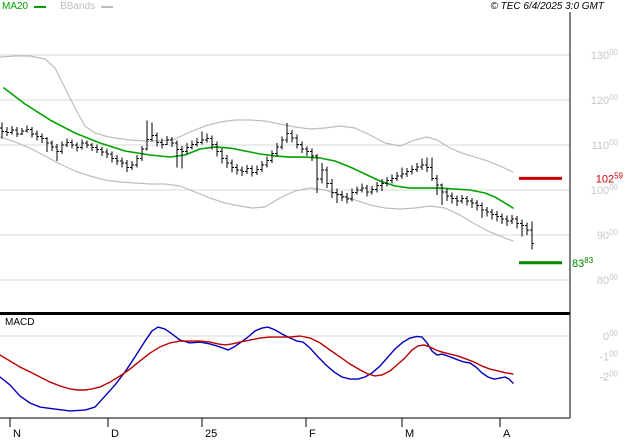 This screenshot has width=627, height=440. What do you see at coordinates (15, 6) in the screenshot?
I see `ma20-legend-label: MA20` at bounding box center [15, 6].